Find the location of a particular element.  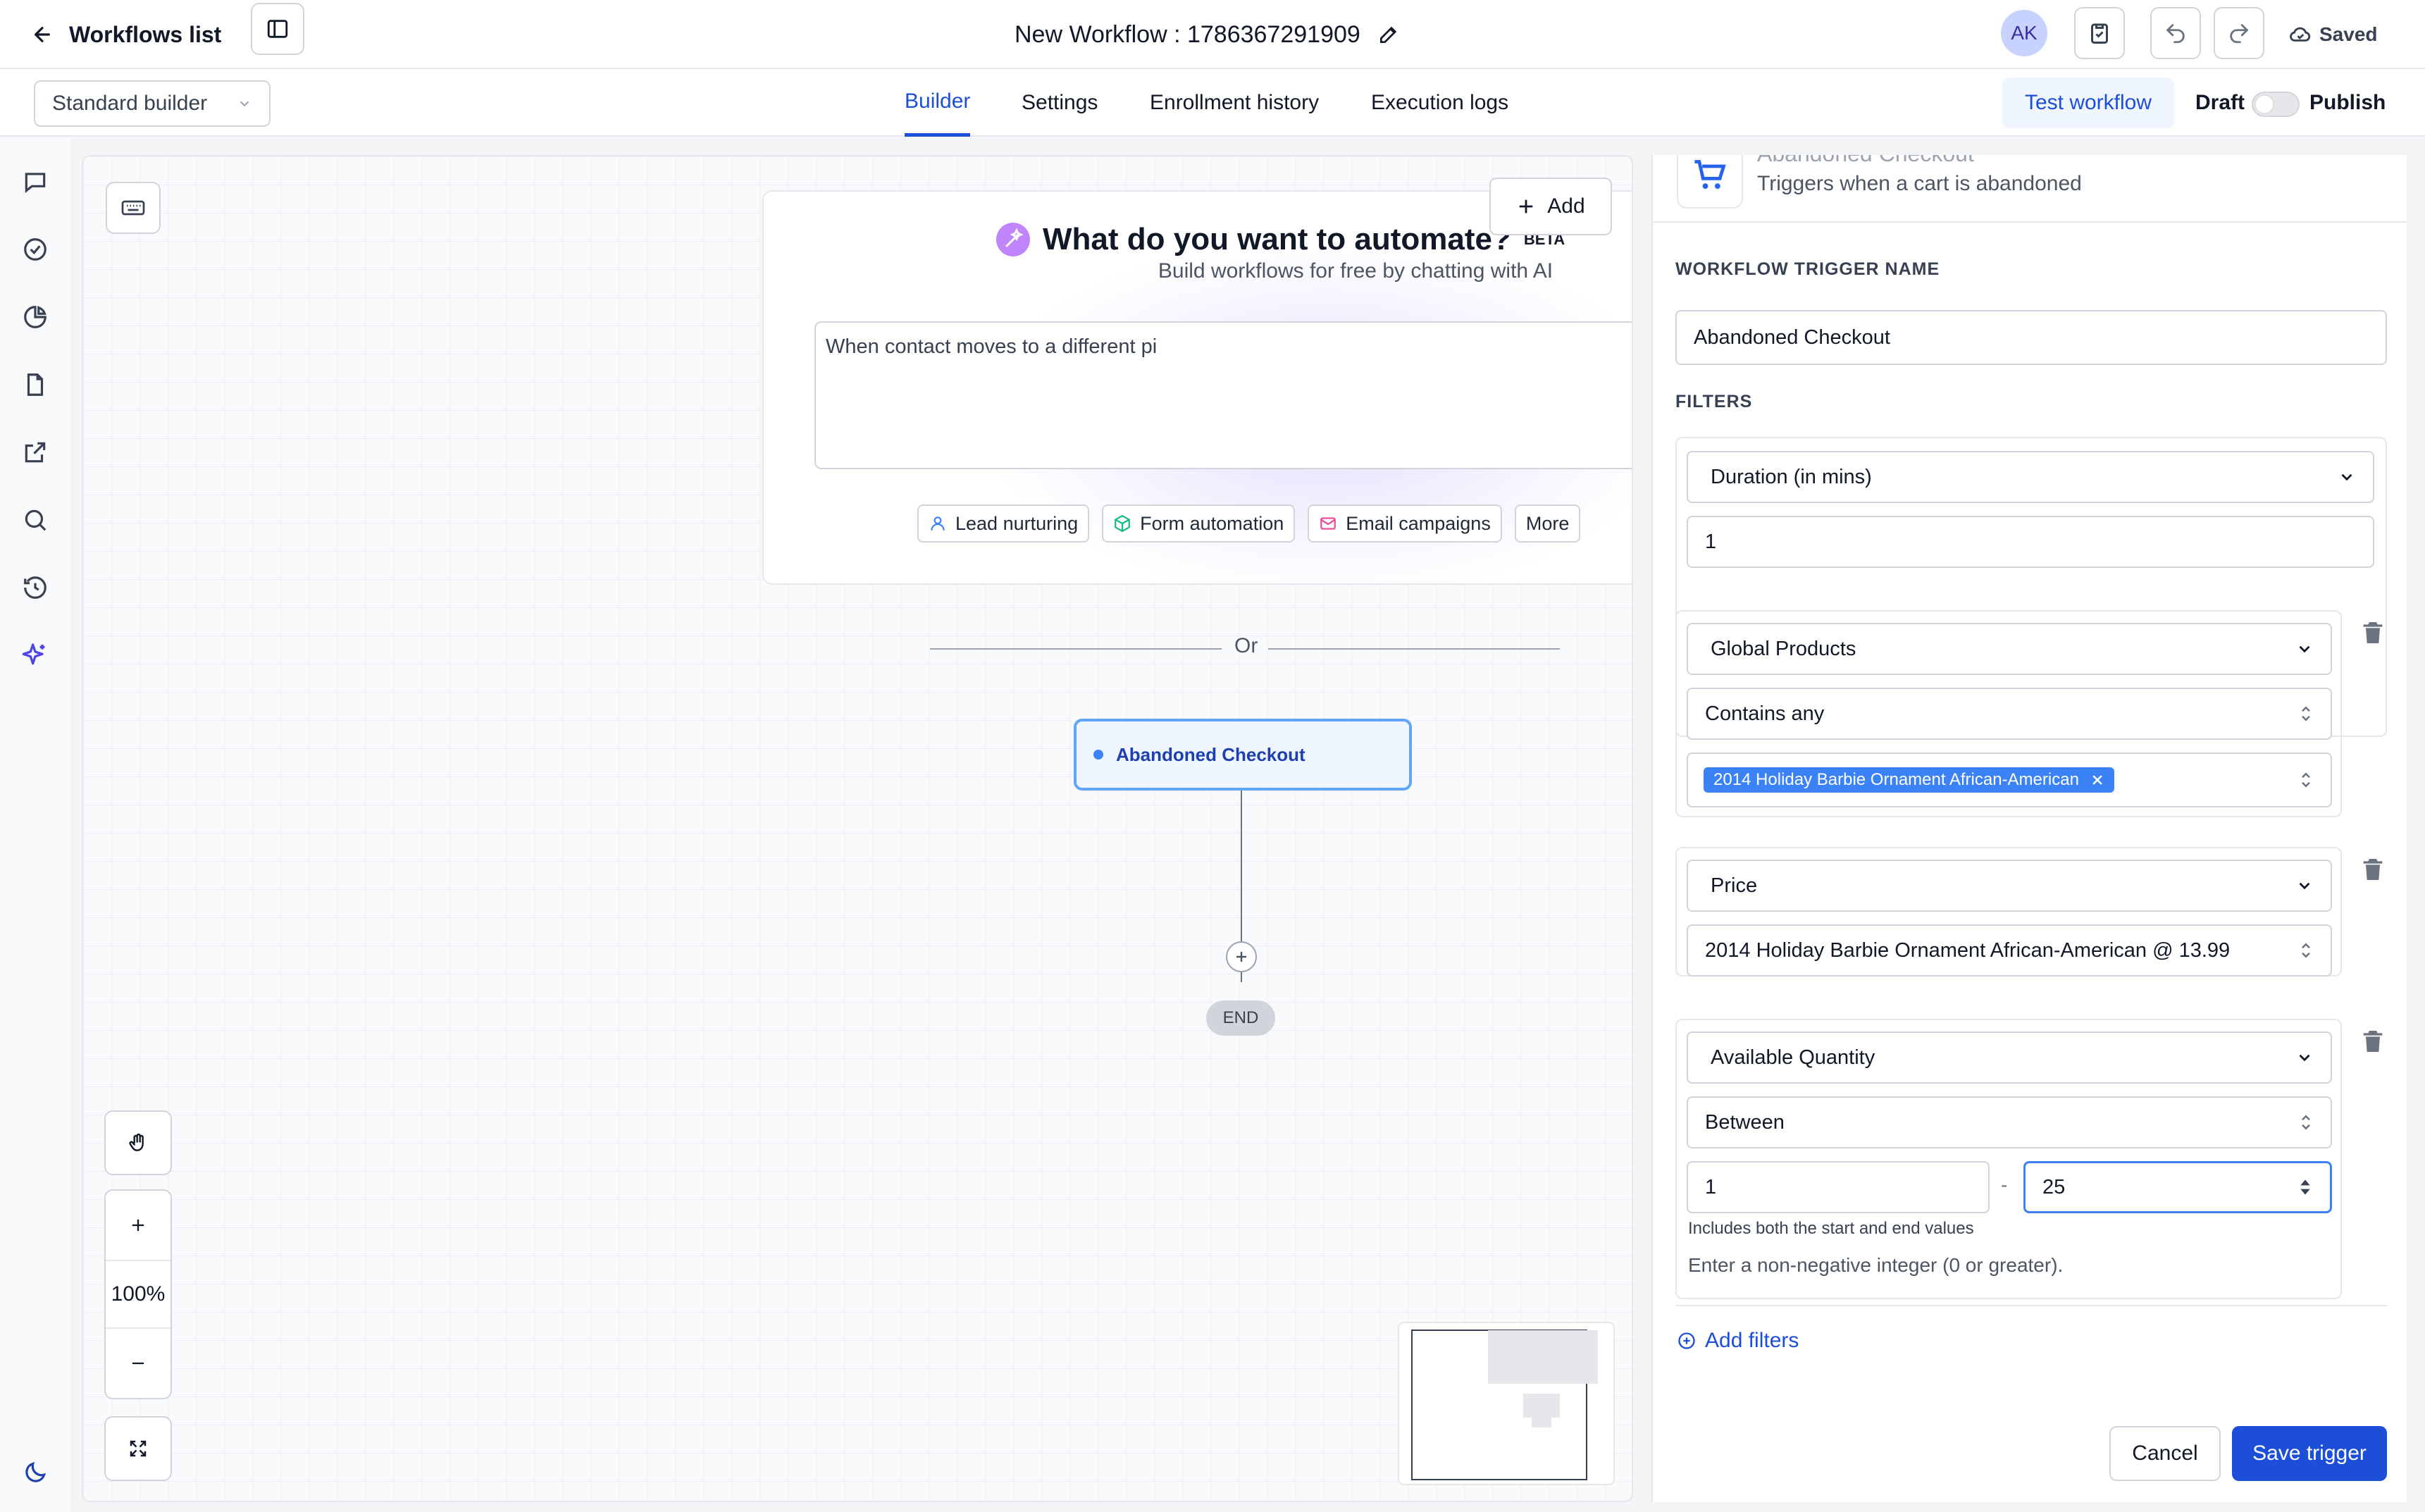

filter-field-select: Global Products is located at coordinates (2009, 649).